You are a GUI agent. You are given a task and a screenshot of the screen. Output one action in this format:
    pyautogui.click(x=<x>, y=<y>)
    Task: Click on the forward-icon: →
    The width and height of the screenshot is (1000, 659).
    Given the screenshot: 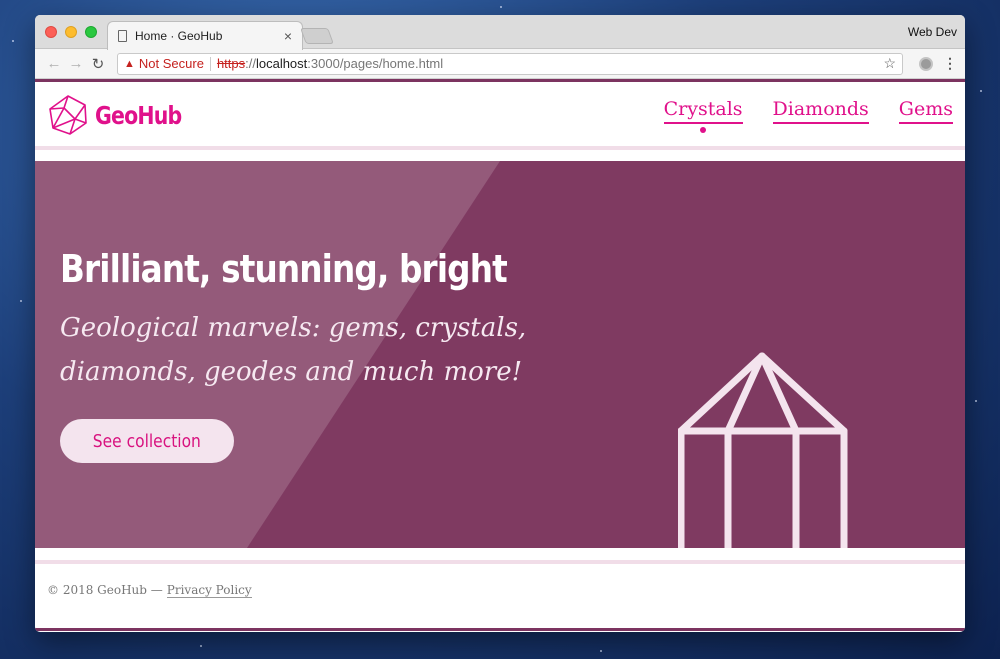 What is the action you would take?
    pyautogui.click(x=76, y=63)
    